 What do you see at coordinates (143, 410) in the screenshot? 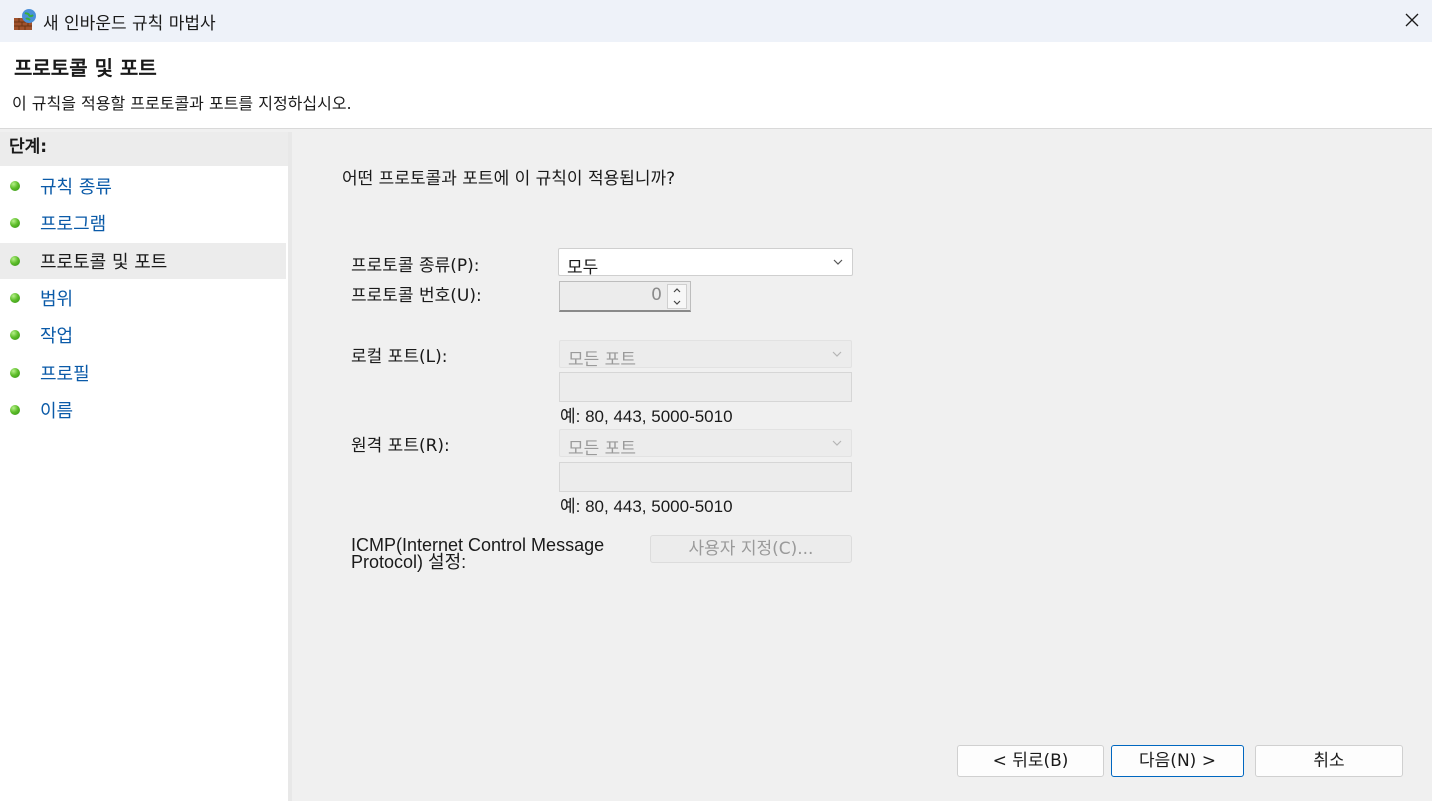
I see `step-name: 이름` at bounding box center [143, 410].